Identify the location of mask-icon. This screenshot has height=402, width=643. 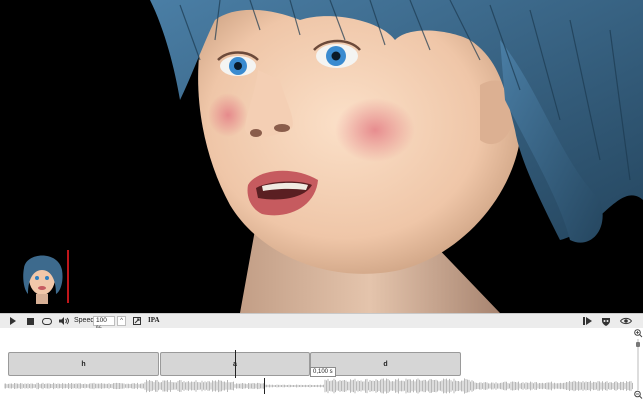
(606, 321).